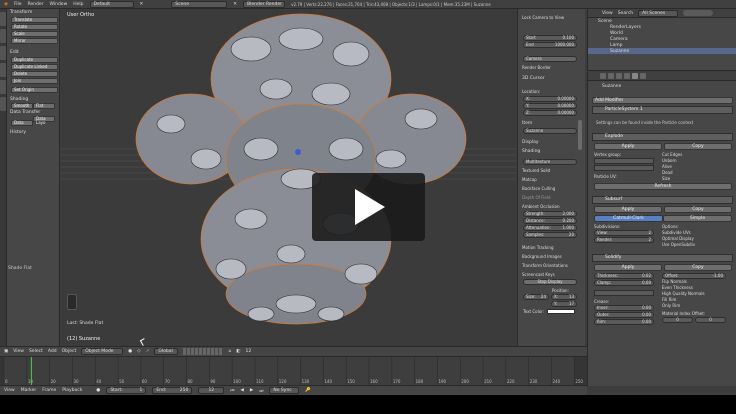 The width and height of the screenshot is (736, 414). Describe the element at coordinates (624, 168) in the screenshot. I see `protect-field` at that location.